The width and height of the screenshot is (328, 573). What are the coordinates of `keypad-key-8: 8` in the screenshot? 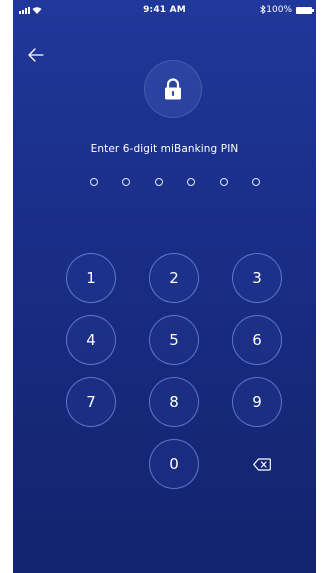 It's located at (174, 402).